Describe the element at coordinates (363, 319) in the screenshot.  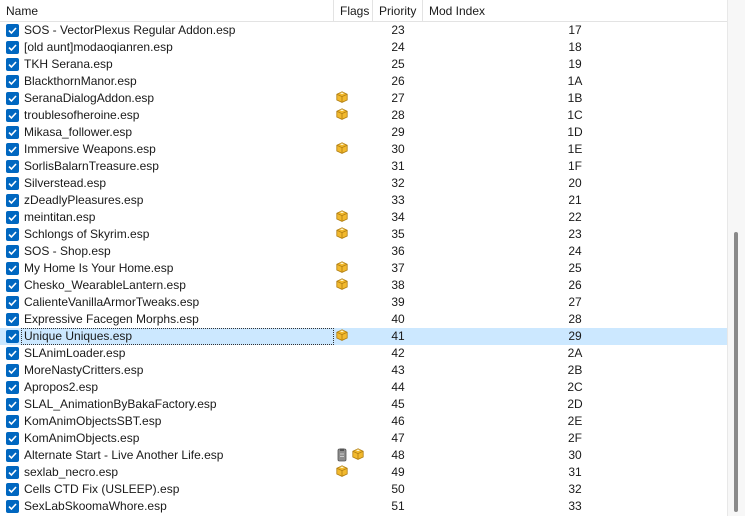
I see `plugin-row: Expressive Facegen Morphs.esp 40 28` at that location.